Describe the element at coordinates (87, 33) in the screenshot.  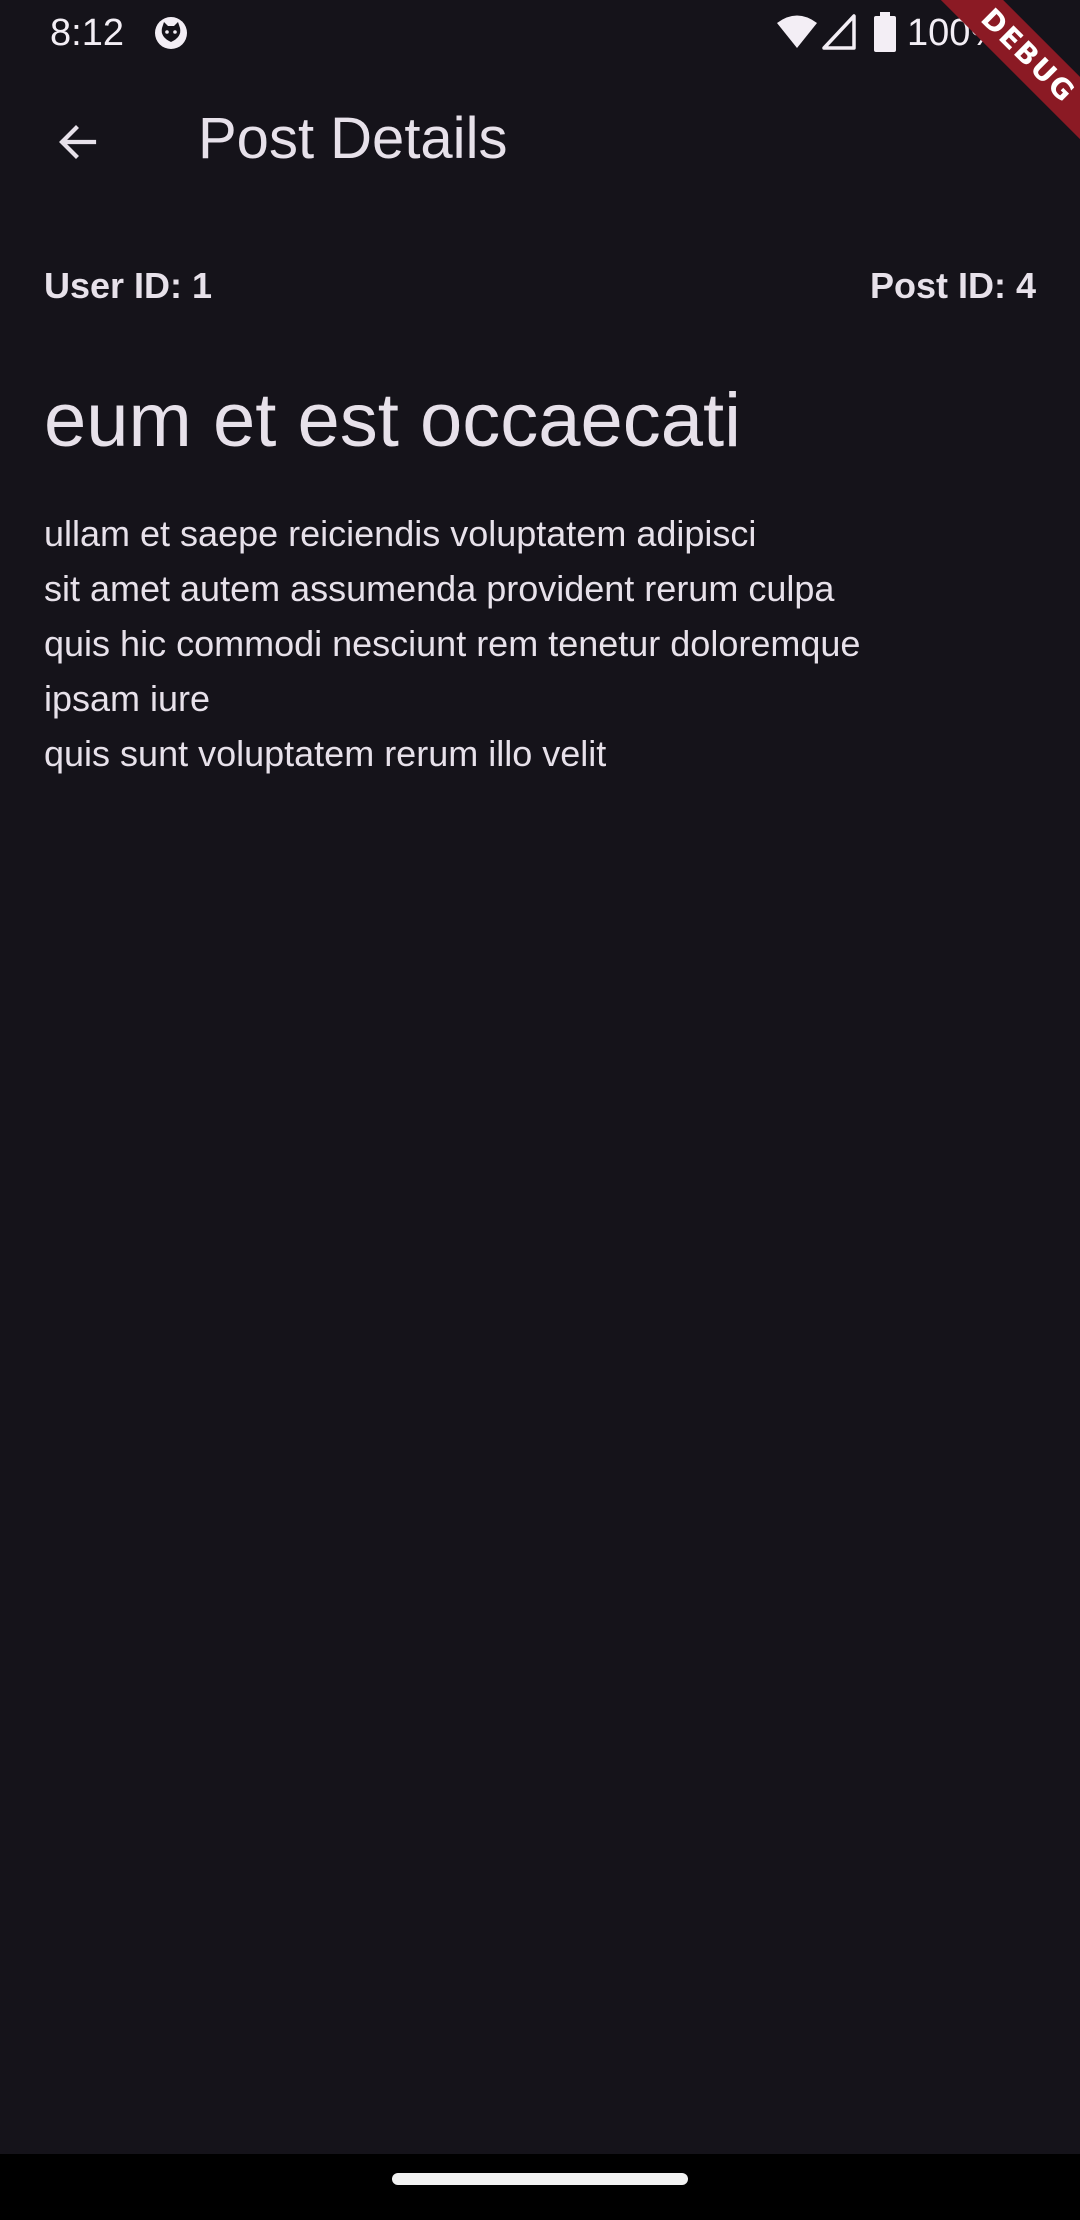
I see `status-time: 8:12` at that location.